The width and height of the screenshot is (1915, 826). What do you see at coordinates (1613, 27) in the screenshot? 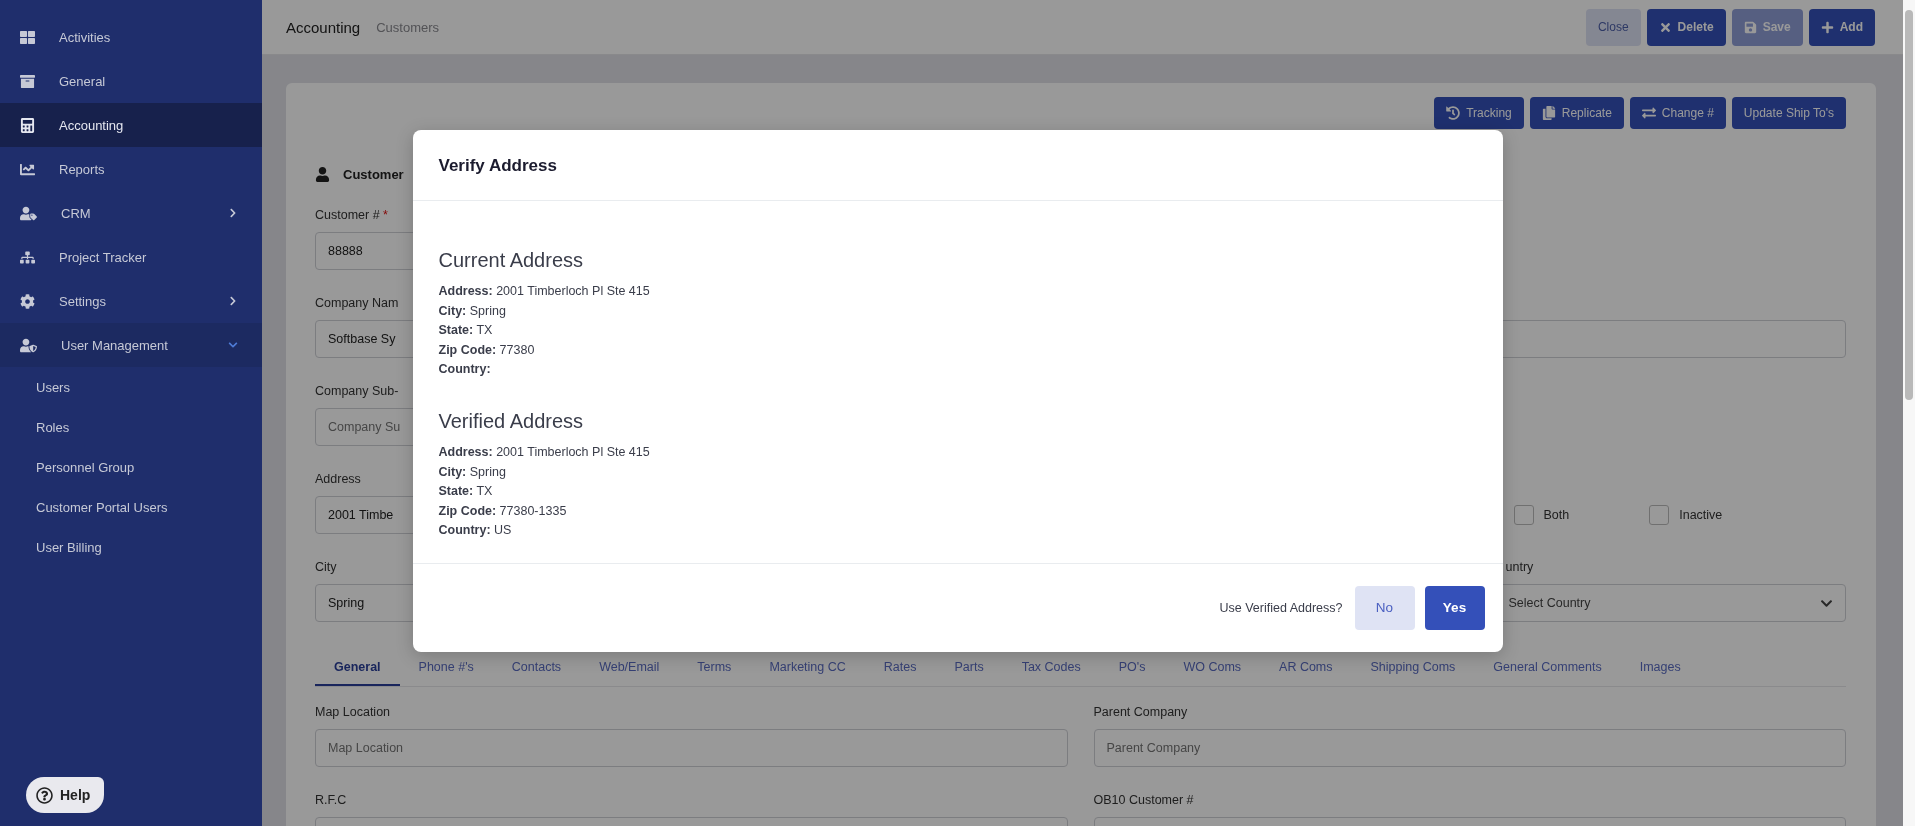
I see `toolbar-button: Close` at bounding box center [1613, 27].